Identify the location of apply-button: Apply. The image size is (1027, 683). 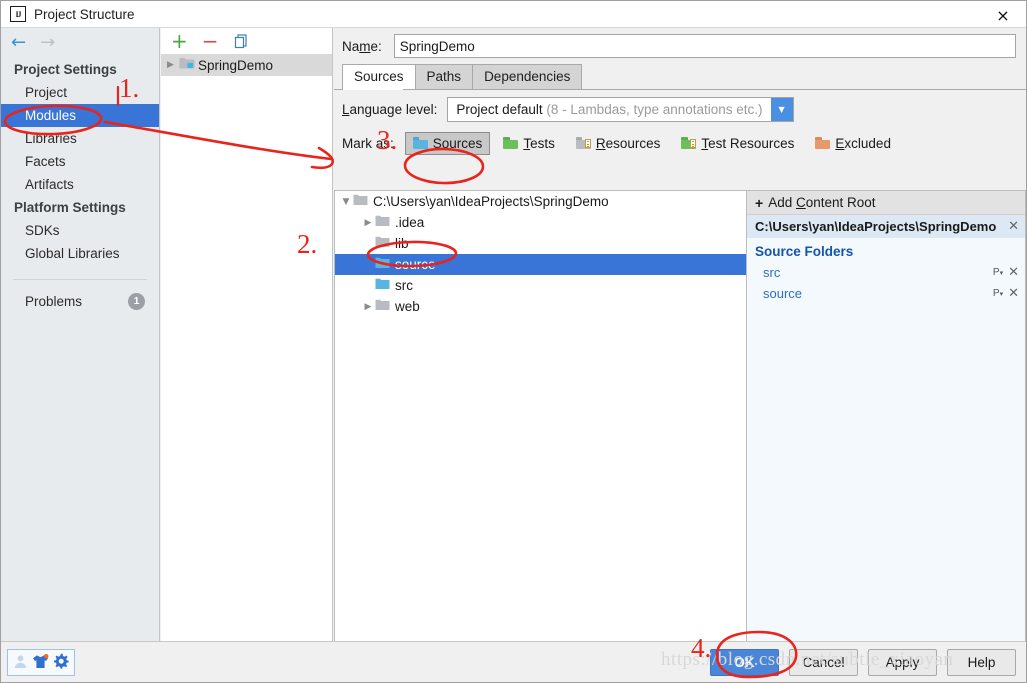
(902, 662).